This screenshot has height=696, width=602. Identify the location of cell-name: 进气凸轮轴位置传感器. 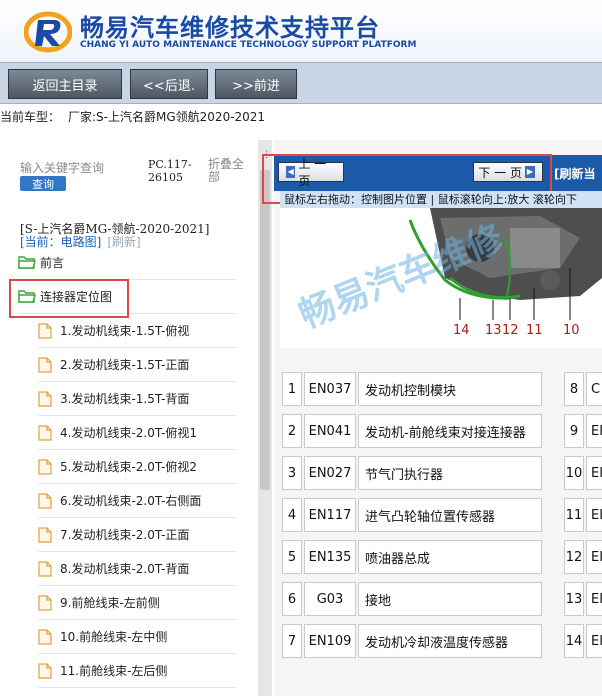
(450, 515).